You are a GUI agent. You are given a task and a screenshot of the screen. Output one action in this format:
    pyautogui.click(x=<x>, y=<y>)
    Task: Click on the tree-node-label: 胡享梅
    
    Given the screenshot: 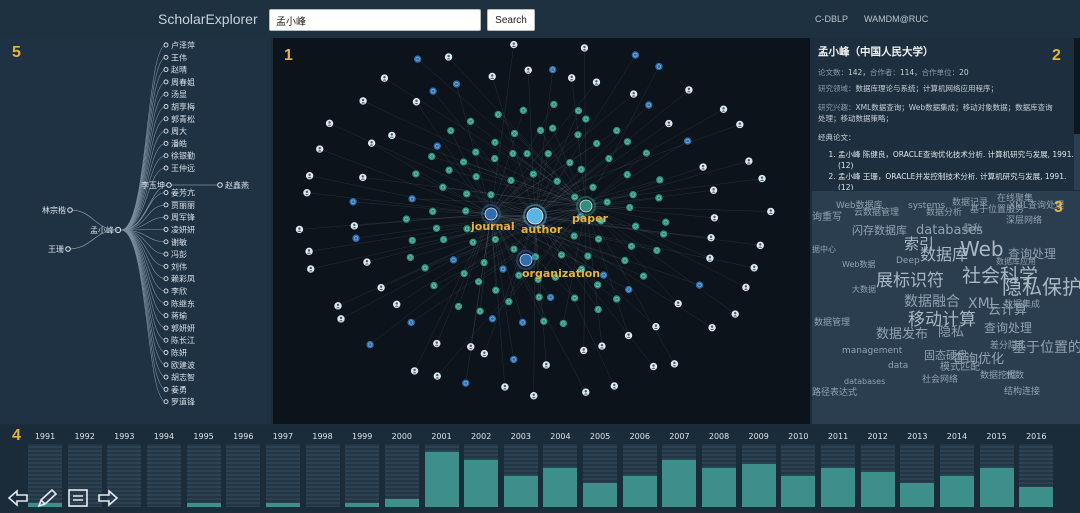 What is the action you would take?
    pyautogui.click(x=183, y=107)
    